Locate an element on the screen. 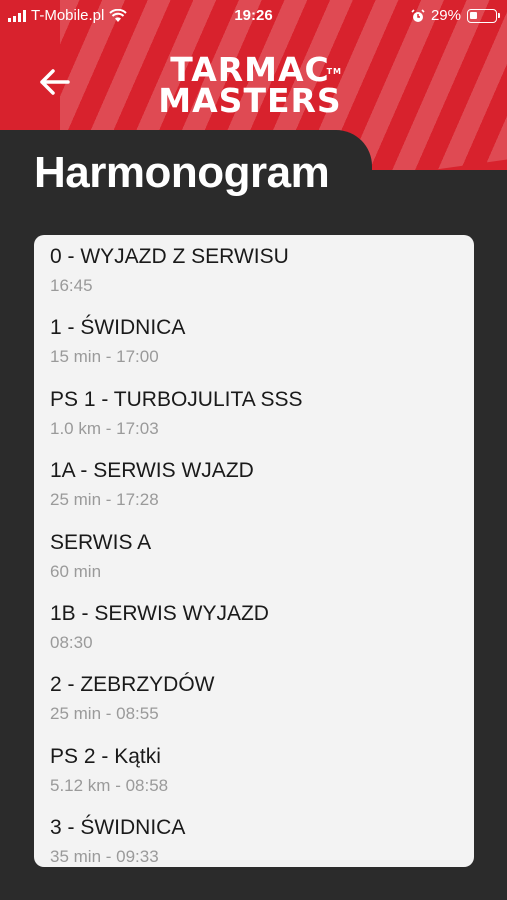 The width and height of the screenshot is (507, 900). list-item: 1B - SERWIS WYJAZD 08:30 is located at coordinates (256, 627).